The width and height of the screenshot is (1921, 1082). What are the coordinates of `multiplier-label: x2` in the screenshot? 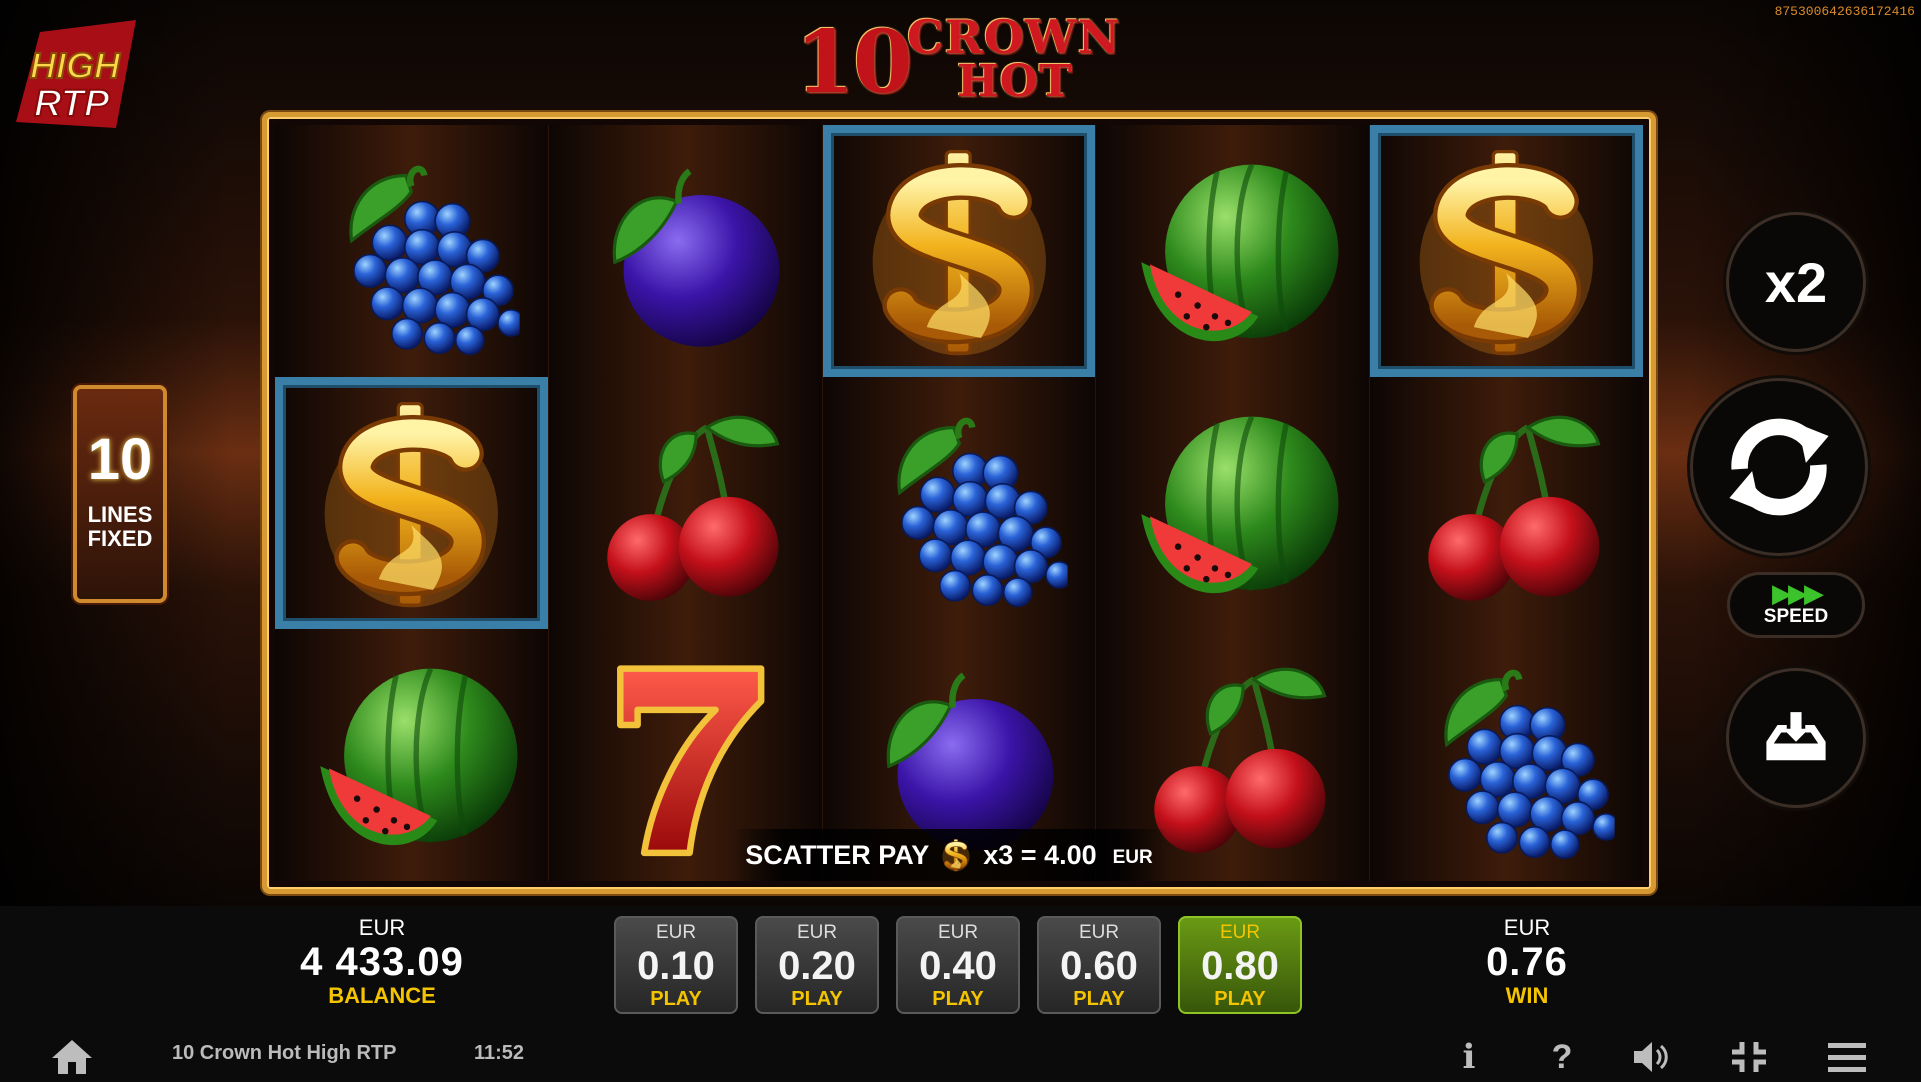 It's located at (1796, 282).